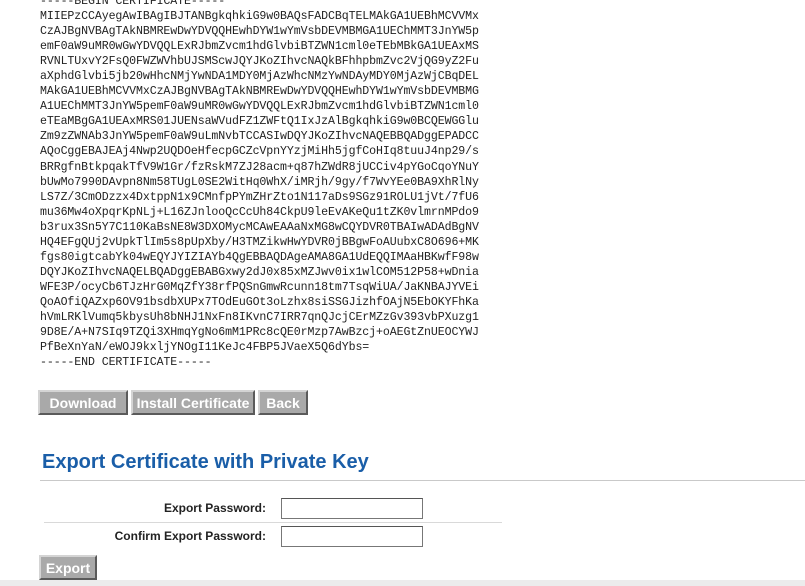  I want to click on certificate-actions: Download Install Certificate Back, so click(173, 402).